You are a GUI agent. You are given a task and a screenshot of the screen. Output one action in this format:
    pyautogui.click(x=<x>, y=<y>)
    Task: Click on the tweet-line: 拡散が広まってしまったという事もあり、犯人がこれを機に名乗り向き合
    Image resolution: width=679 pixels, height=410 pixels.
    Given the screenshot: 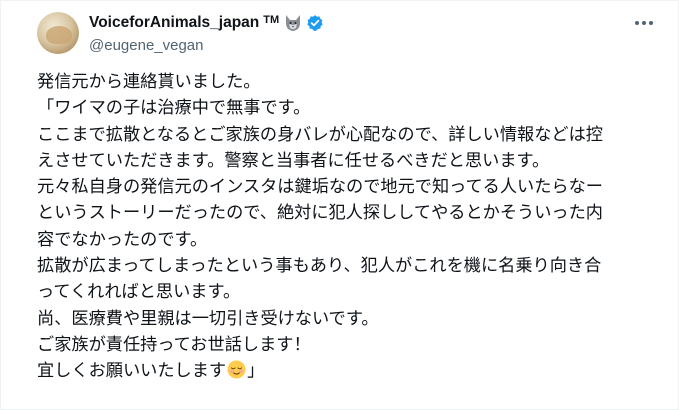 What is the action you would take?
    pyautogui.click(x=319, y=266)
    